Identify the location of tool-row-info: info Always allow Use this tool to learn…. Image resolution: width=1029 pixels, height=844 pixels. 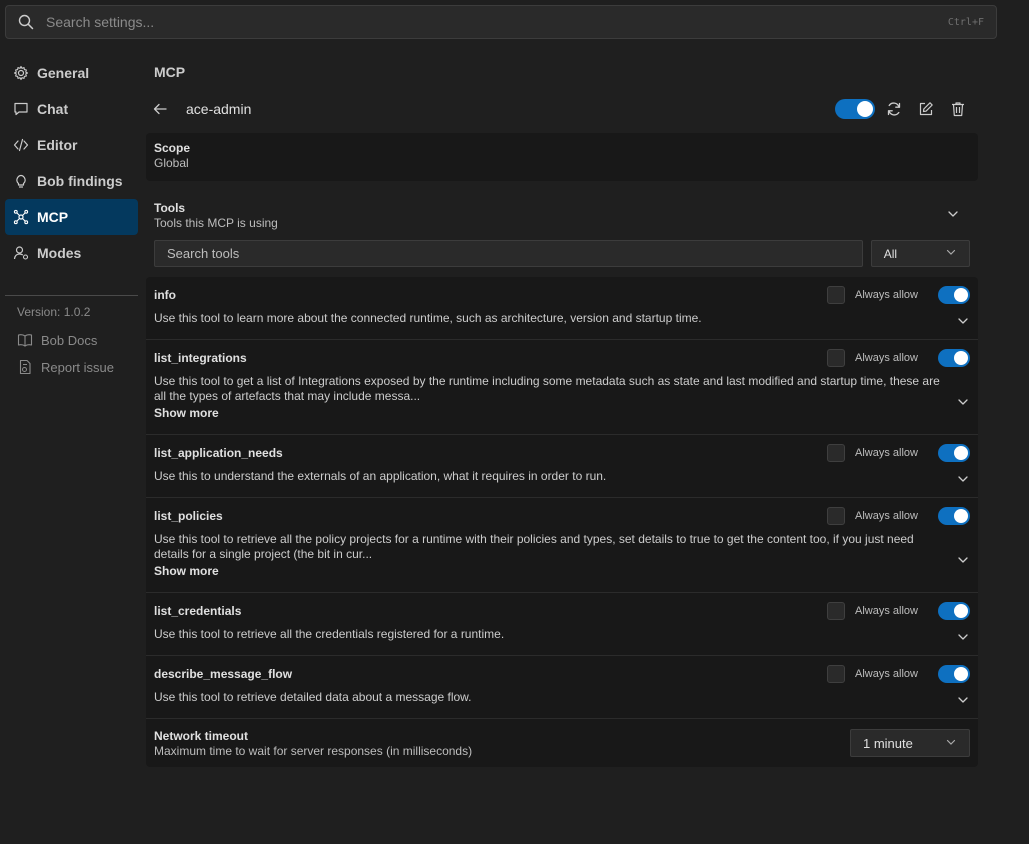
(562, 308).